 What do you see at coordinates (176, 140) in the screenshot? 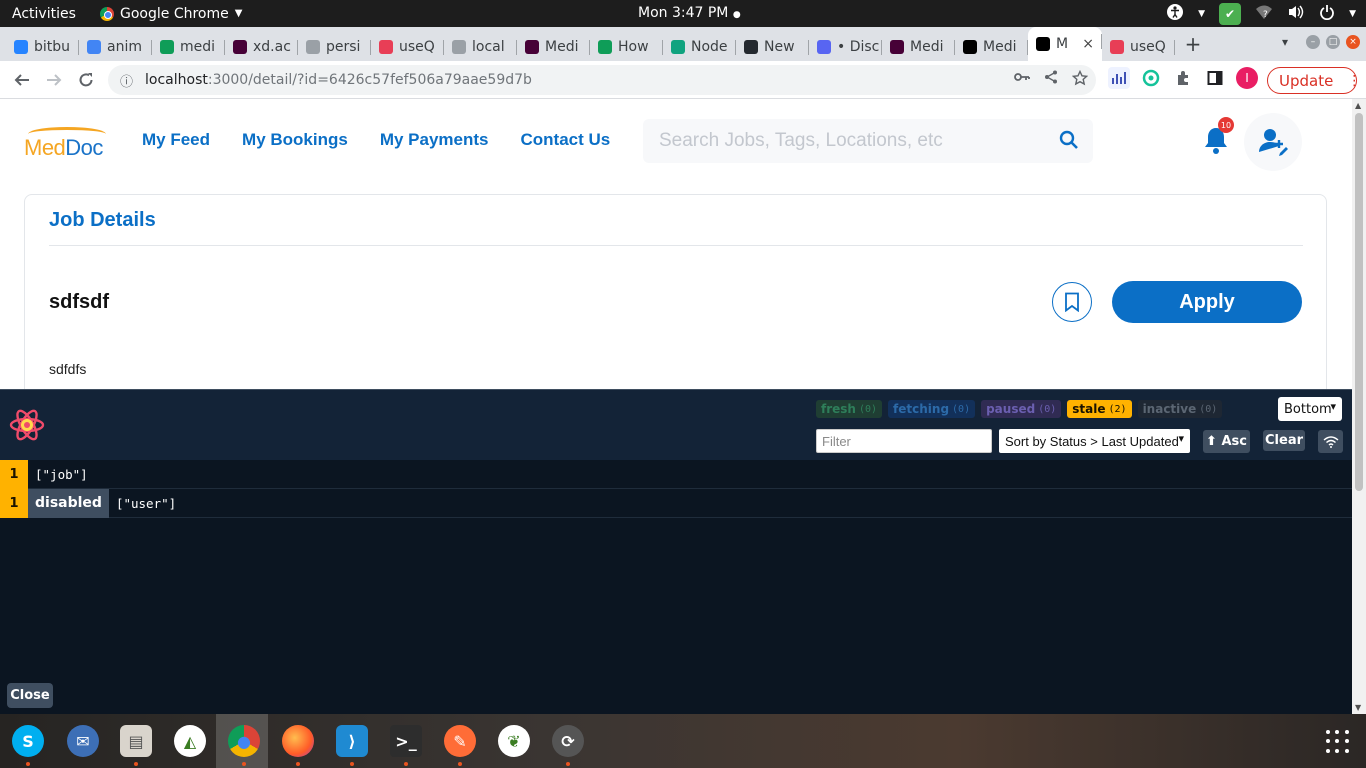
I see `nav-my-feed: My Feed` at bounding box center [176, 140].